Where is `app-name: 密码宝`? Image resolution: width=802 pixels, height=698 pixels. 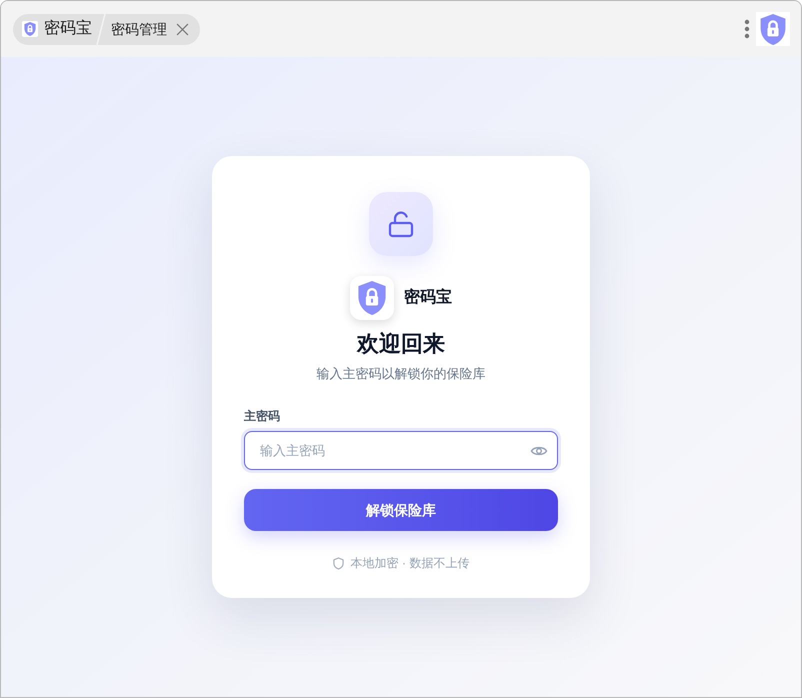 app-name: 密码宝 is located at coordinates (428, 297).